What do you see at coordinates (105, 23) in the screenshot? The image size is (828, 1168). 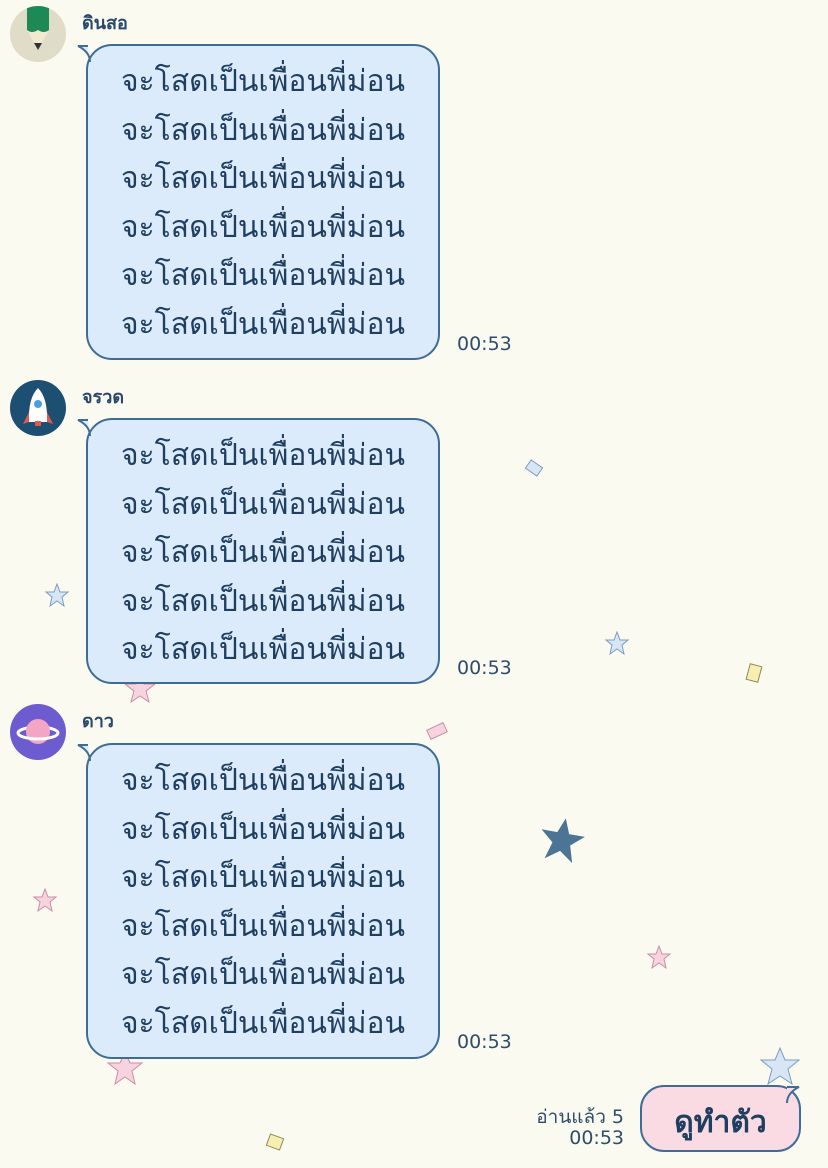 I see `sender-name: ดินสอ` at bounding box center [105, 23].